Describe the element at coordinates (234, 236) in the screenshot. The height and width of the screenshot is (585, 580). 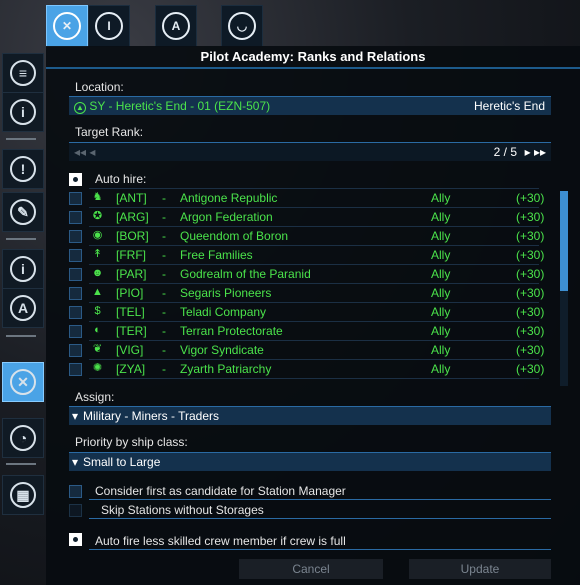
I see `faction-name: Queendom of Boron` at that location.